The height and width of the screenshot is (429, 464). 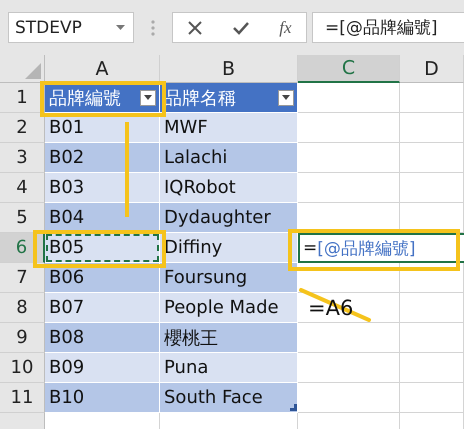 I want to click on table-cell: IQRobot, so click(x=229, y=188).